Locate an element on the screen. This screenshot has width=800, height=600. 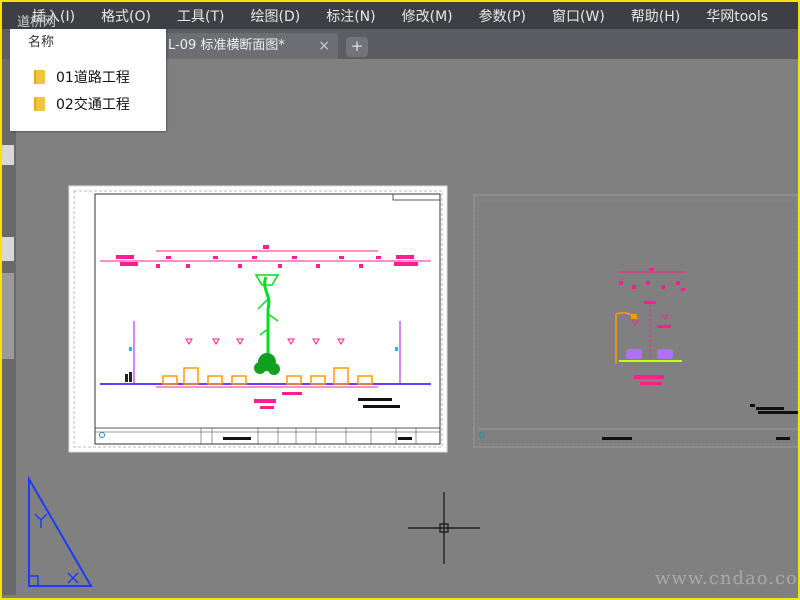
left-tool-strip is located at coordinates (9, 327).